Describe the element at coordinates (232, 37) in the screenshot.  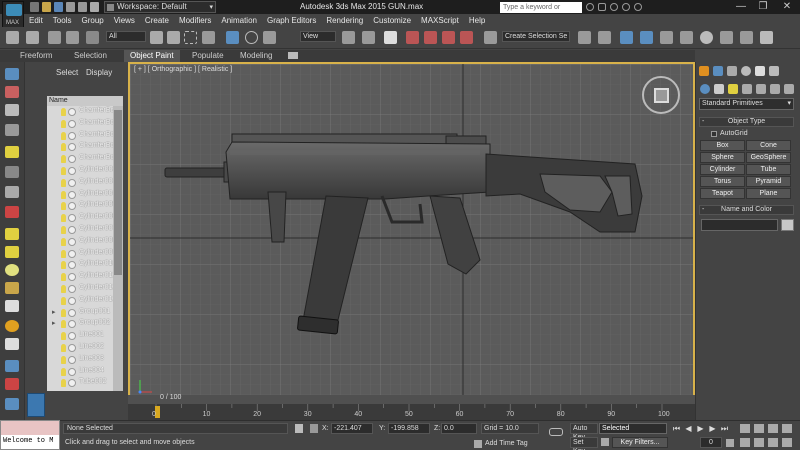
I see `select-and-move-icon` at that location.